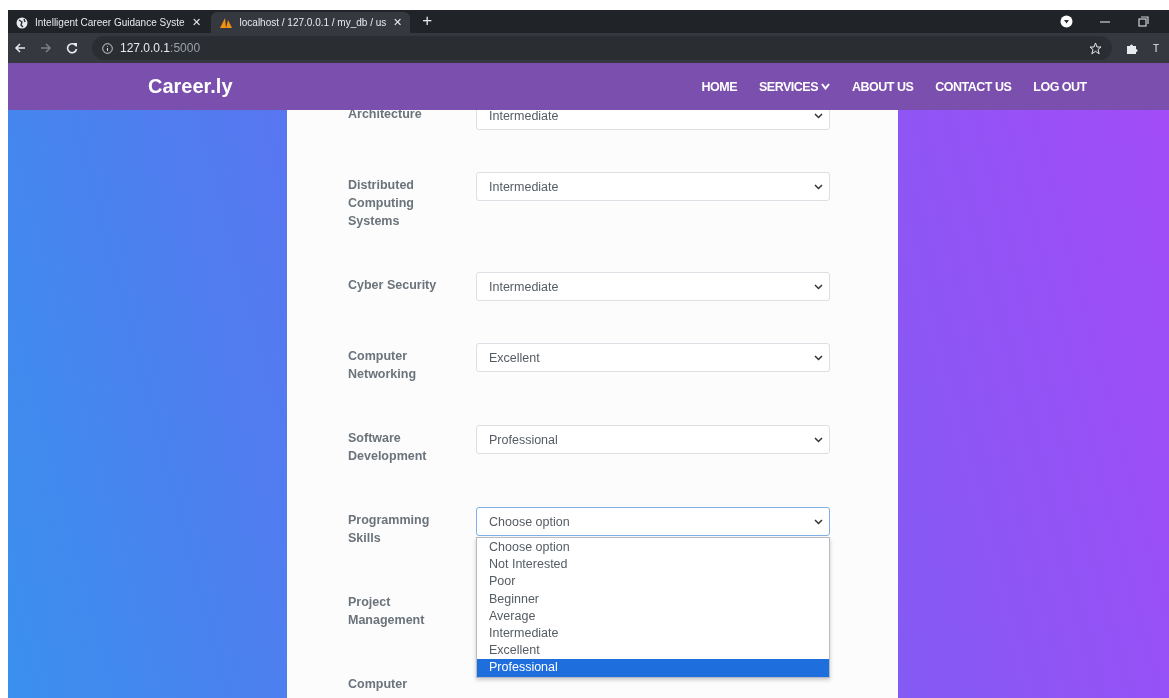 The image size is (1169, 698). What do you see at coordinates (46, 48) in the screenshot?
I see `forward-arrow-icon` at bounding box center [46, 48].